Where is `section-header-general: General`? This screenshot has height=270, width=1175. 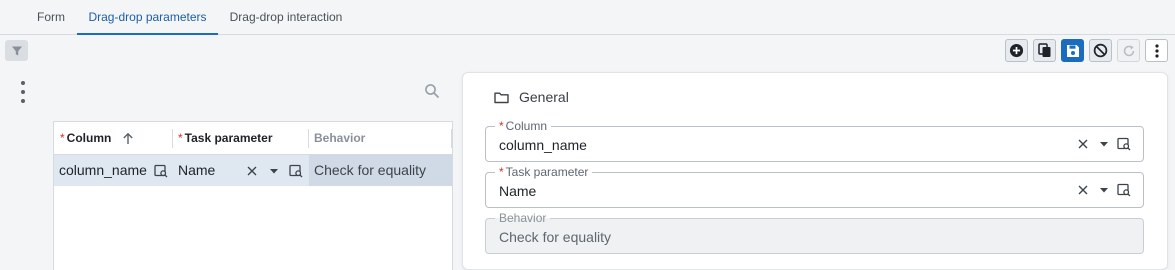 section-header-general: General is located at coordinates (531, 97).